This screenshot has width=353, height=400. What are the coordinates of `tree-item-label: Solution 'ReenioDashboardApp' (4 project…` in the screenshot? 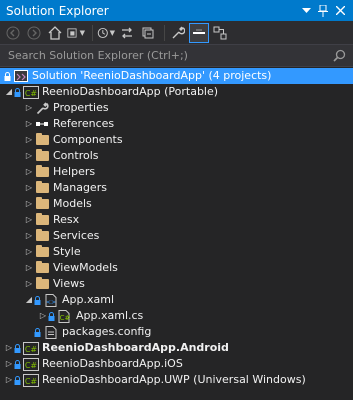 It's located at (152, 75).